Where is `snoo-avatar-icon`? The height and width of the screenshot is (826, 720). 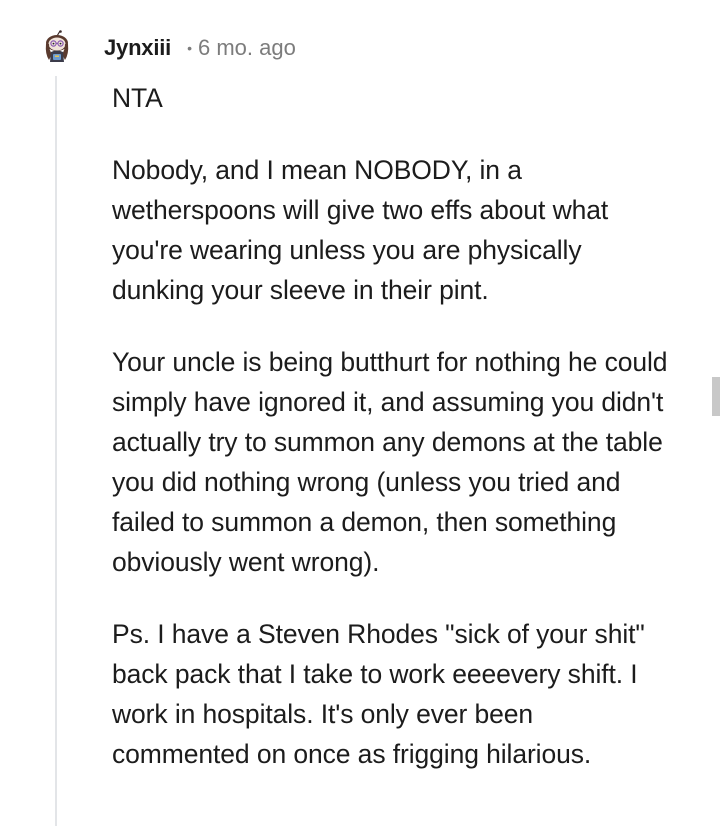 snoo-avatar-icon is located at coordinates (57, 46).